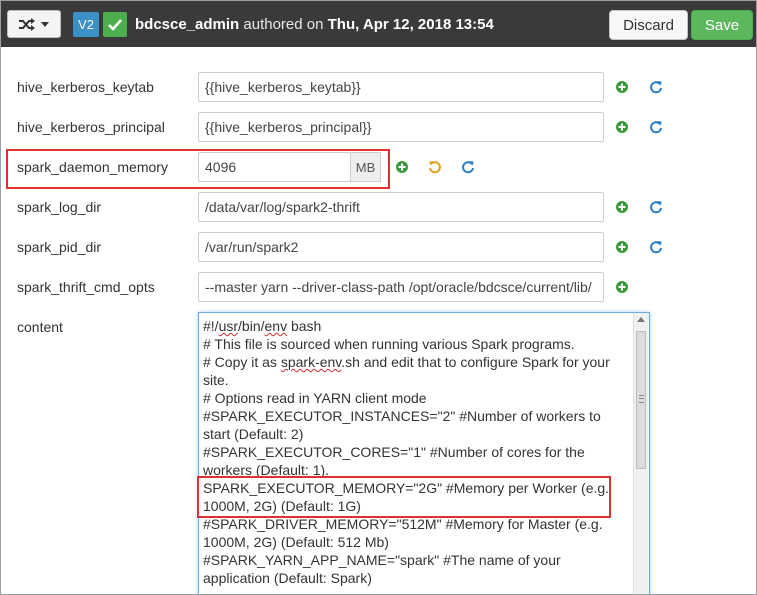 The height and width of the screenshot is (595, 757). What do you see at coordinates (722, 25) in the screenshot?
I see `save-button: Save` at bounding box center [722, 25].